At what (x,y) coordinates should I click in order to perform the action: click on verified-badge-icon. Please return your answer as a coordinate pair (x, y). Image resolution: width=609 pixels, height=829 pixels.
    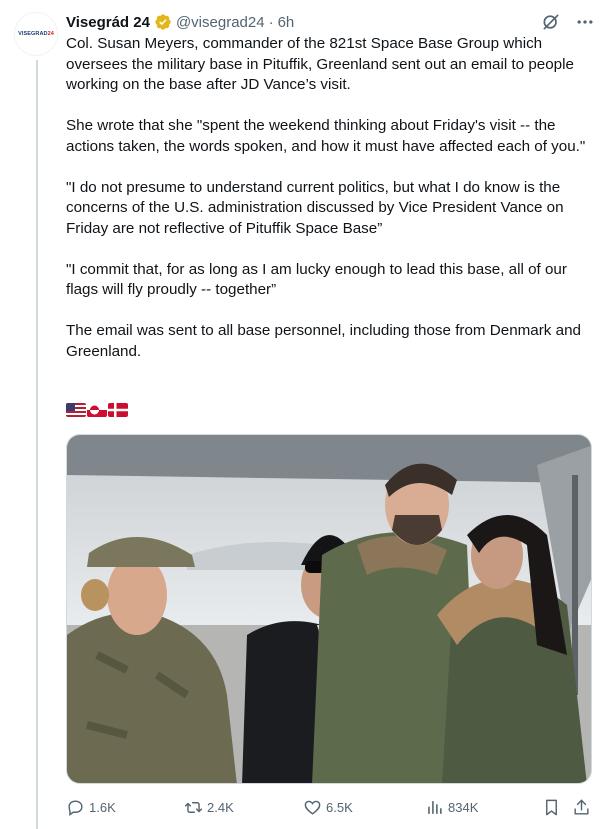
    Looking at the image, I should click on (163, 22).